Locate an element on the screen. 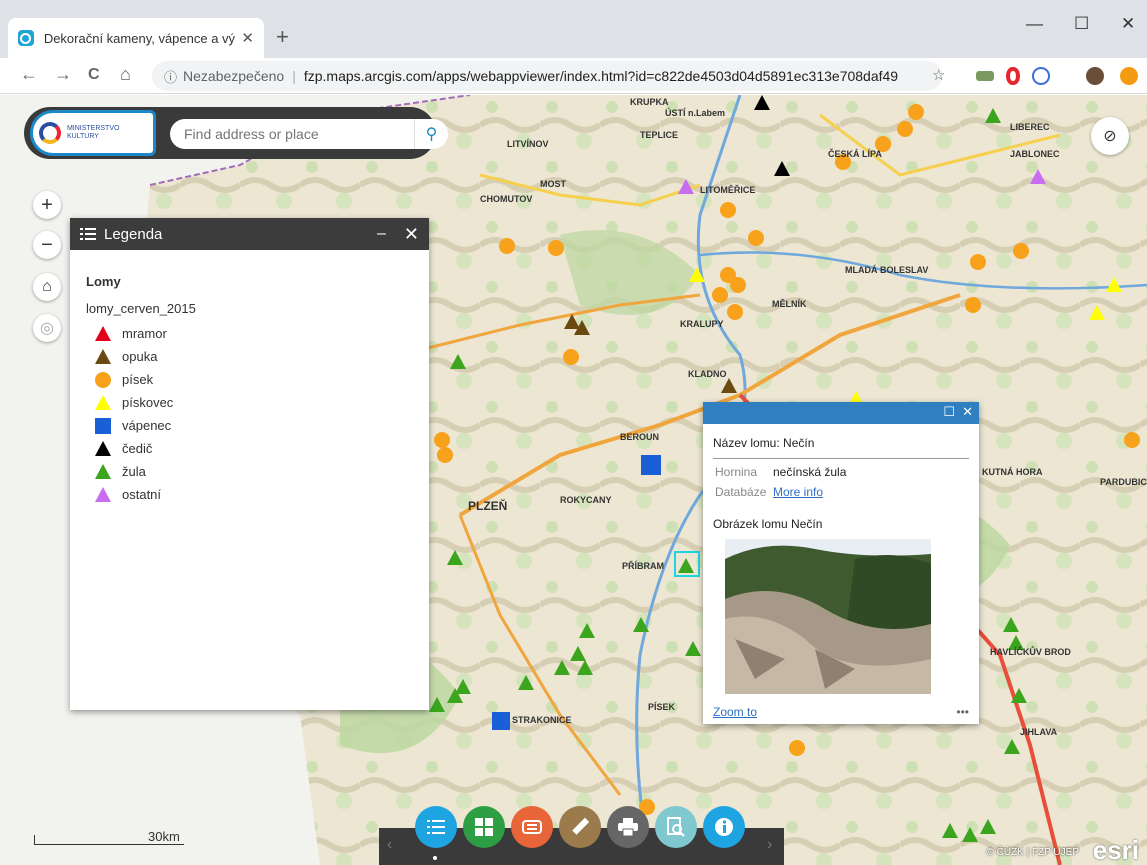 The height and width of the screenshot is (865, 1147). swipe-widget-button is located at coordinates (532, 827).